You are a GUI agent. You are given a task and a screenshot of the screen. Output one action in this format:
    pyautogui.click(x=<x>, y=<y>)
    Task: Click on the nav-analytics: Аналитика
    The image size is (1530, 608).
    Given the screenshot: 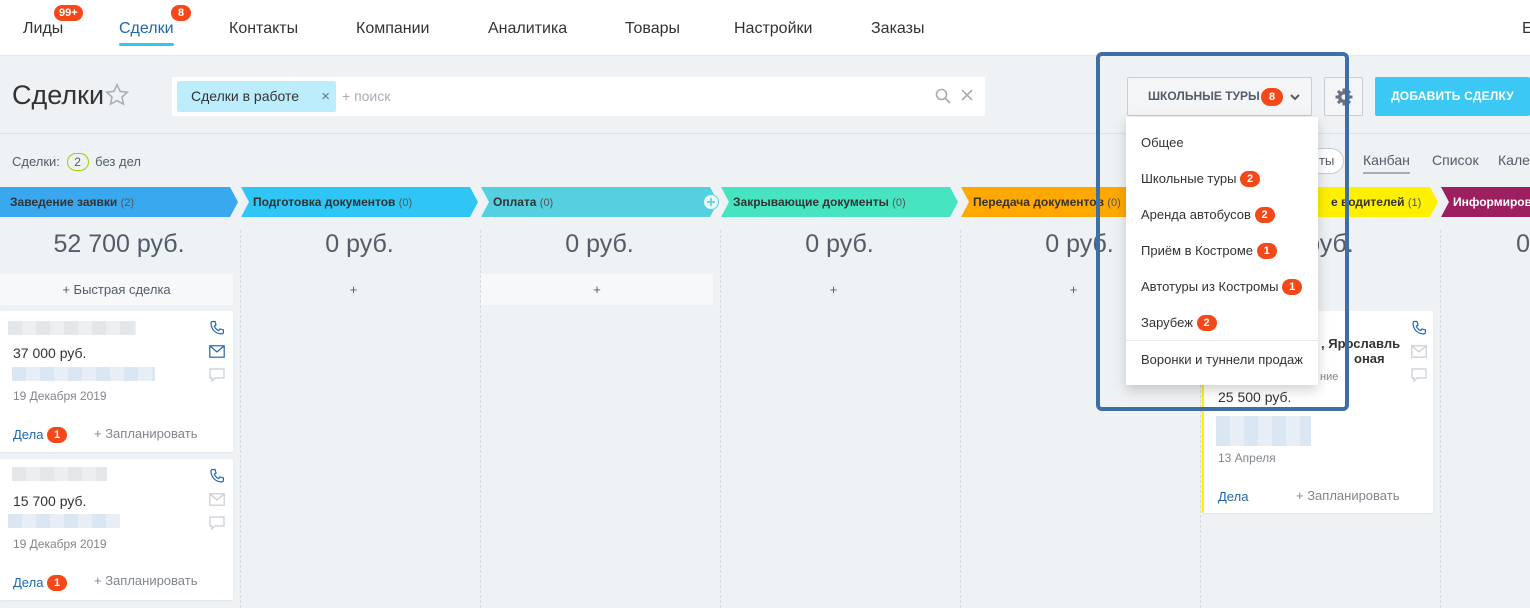 What is the action you would take?
    pyautogui.click(x=527, y=29)
    